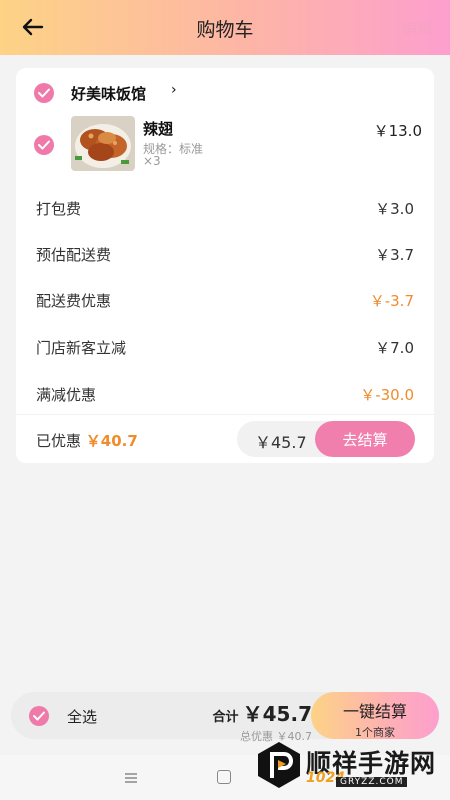 The width and height of the screenshot is (450, 800). I want to click on saved-amount: ￥40.7, so click(111, 441).